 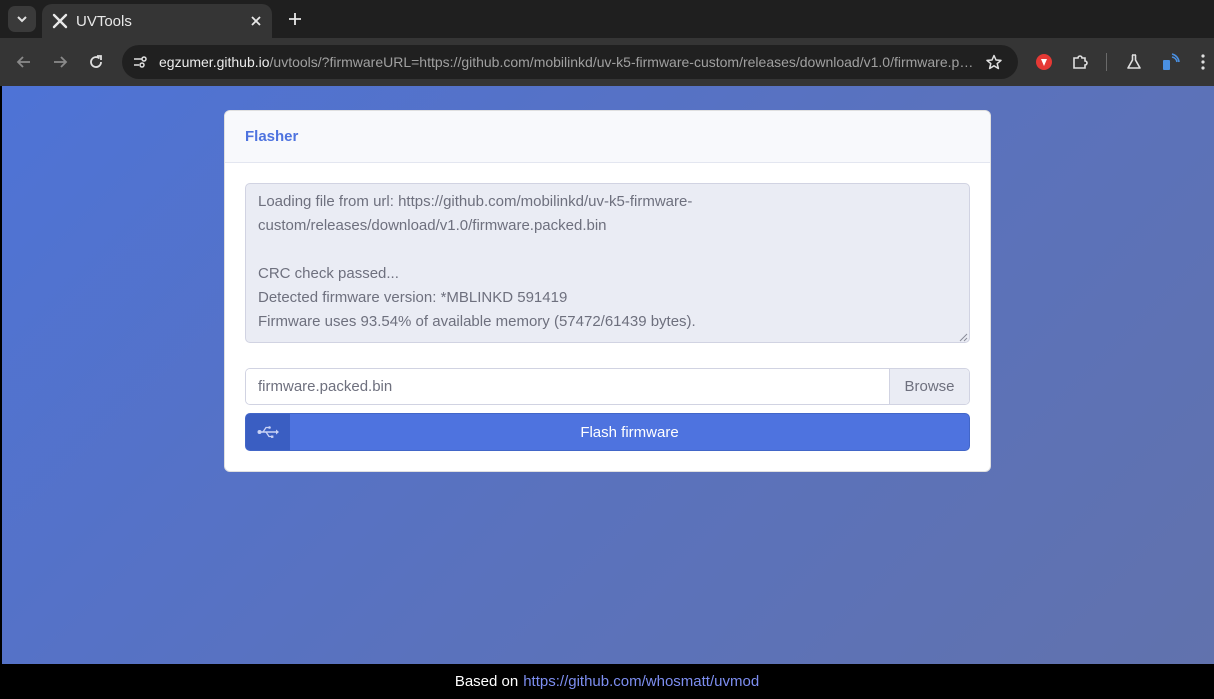 I want to click on reload-icon, so click(x=96, y=61).